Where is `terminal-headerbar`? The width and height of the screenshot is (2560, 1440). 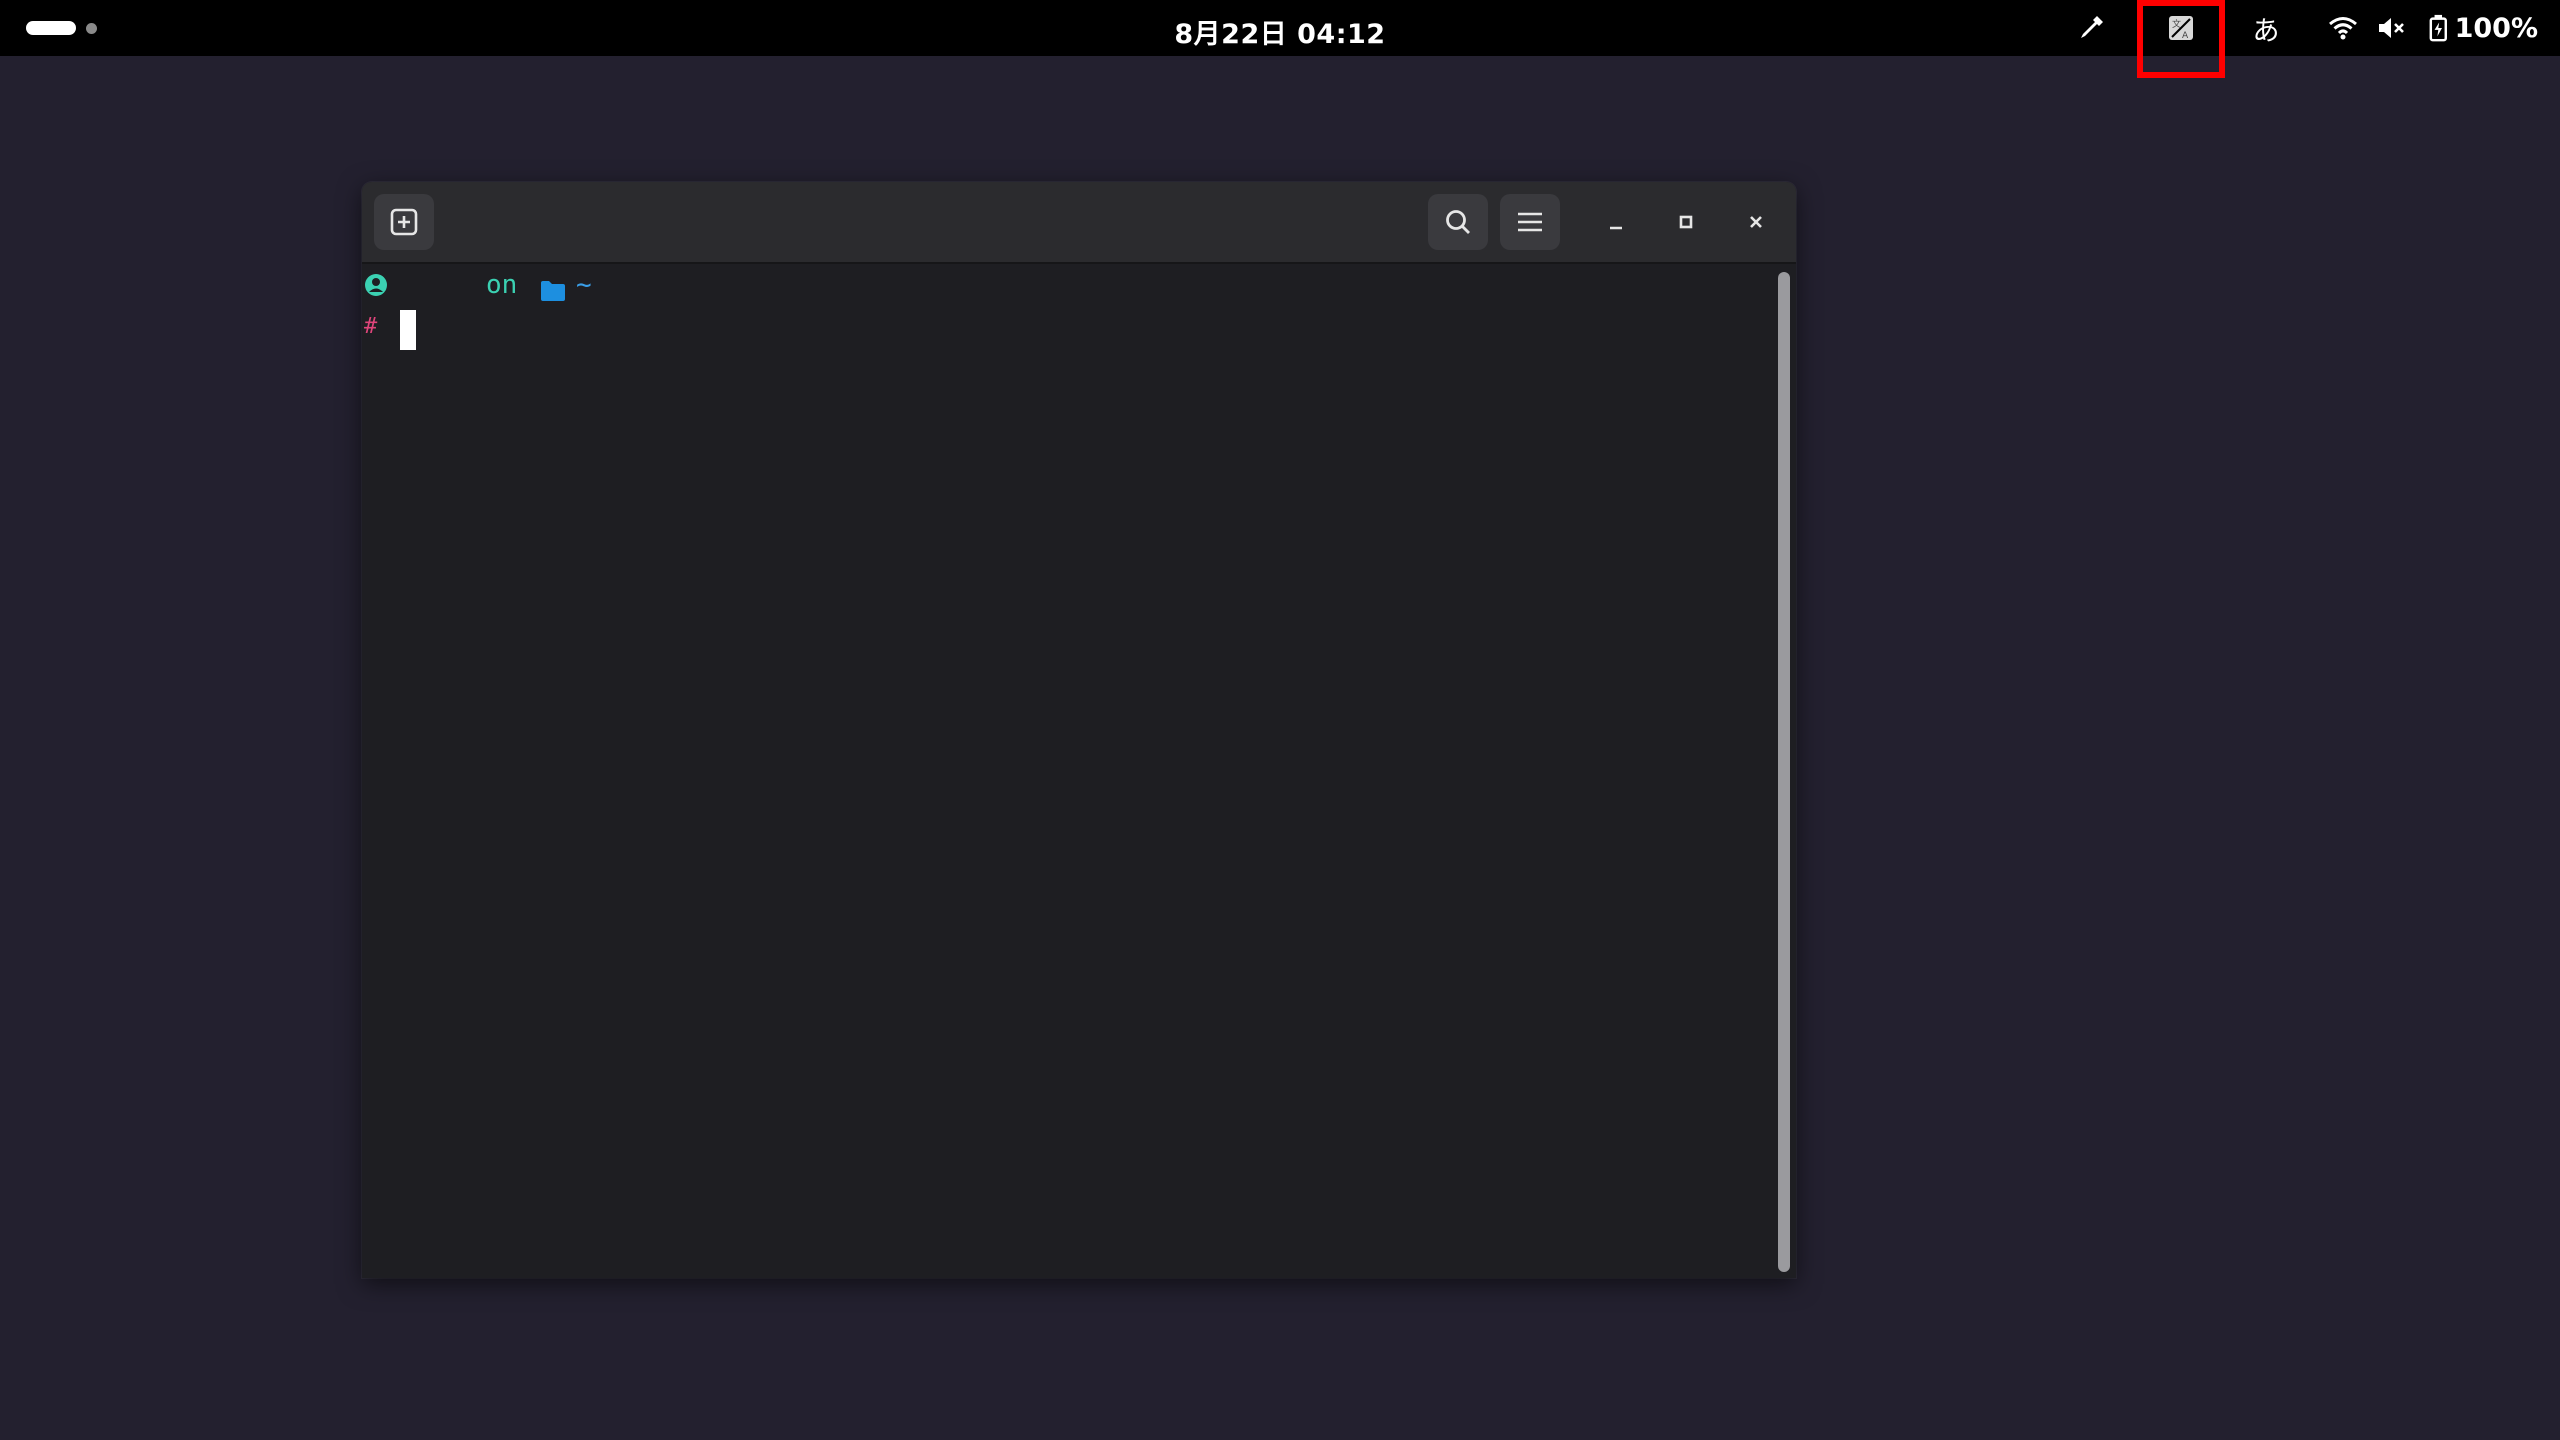 terminal-headerbar is located at coordinates (1079, 223).